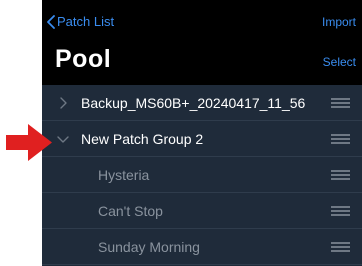 This screenshot has width=362, height=266. I want to click on select-button: Select, so click(339, 62).